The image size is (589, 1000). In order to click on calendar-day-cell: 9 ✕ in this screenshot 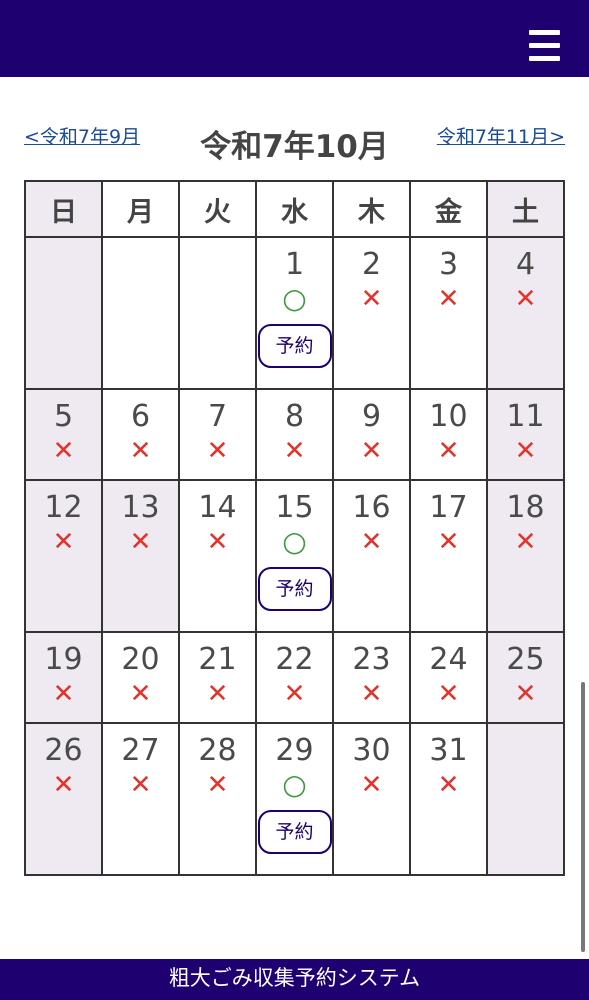, I will do `click(371, 434)`.